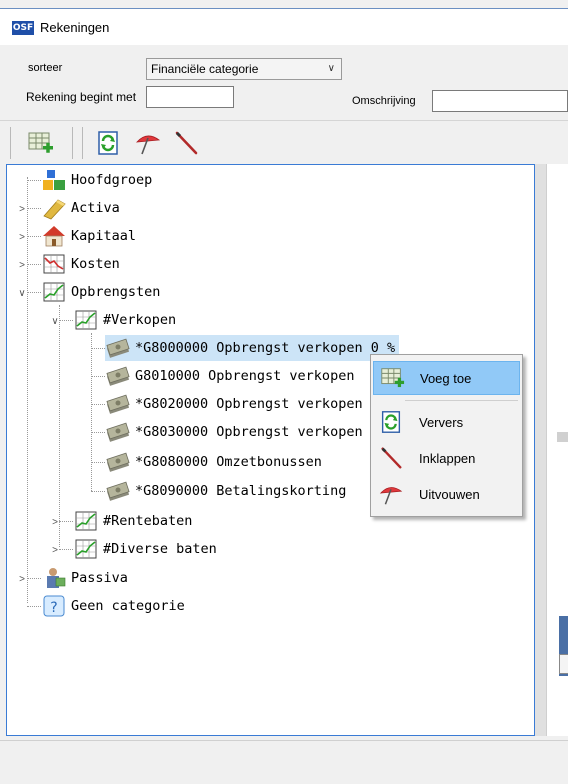  What do you see at coordinates (245, 376) in the screenshot?
I see `tree-node-label: G8010000 Opbrengst verkopen` at bounding box center [245, 376].